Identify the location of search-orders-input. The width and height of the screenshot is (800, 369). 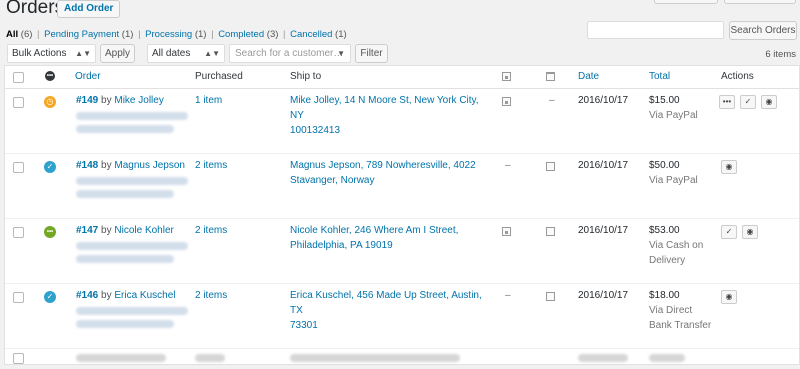
(655, 30).